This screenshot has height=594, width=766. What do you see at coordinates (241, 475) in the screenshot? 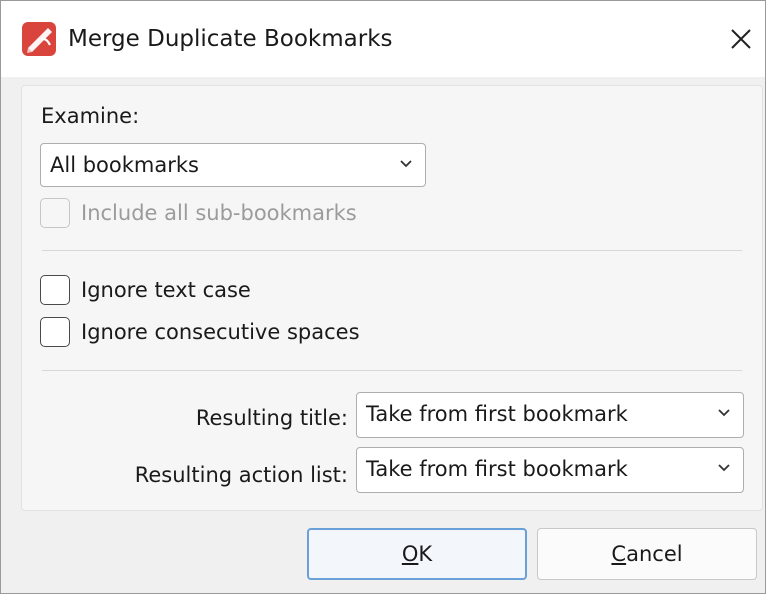
I see `resulting-action-list-label: Resulting action list:` at bounding box center [241, 475].